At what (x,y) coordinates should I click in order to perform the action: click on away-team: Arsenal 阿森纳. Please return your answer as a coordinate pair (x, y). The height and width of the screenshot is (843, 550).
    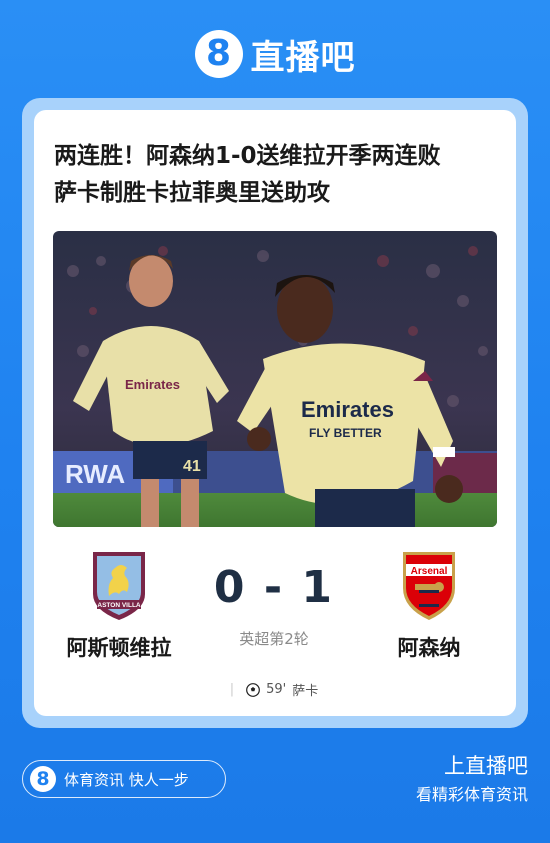
    Looking at the image, I should click on (429, 605).